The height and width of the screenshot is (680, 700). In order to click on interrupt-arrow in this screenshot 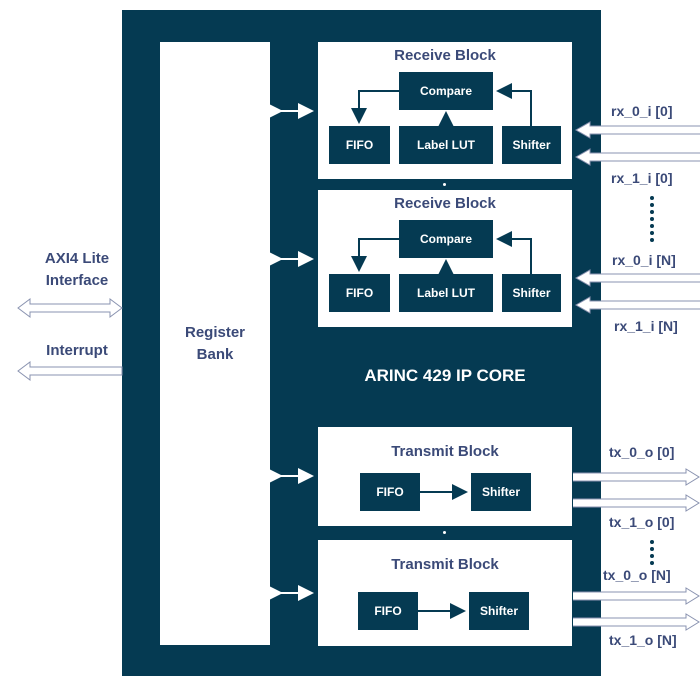, I will do `click(70, 371)`.